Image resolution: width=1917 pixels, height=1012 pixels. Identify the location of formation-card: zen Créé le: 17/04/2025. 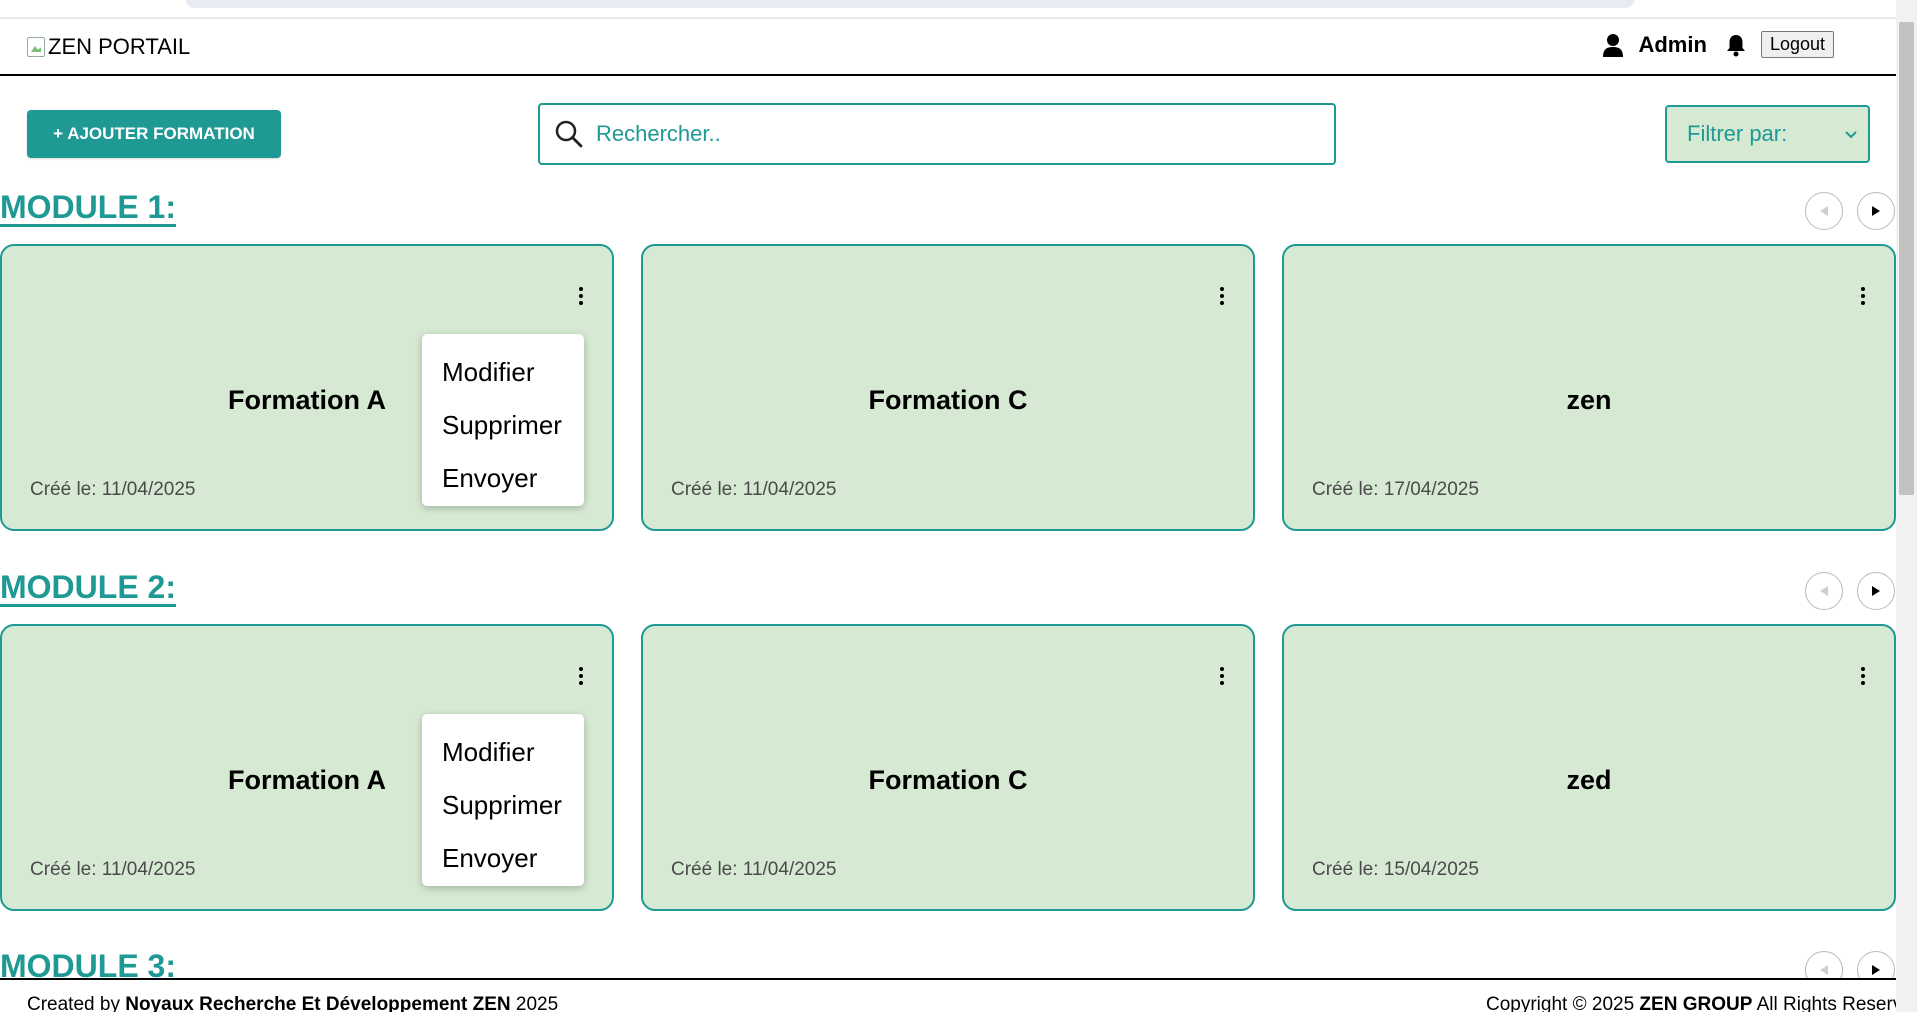
(1589, 387).